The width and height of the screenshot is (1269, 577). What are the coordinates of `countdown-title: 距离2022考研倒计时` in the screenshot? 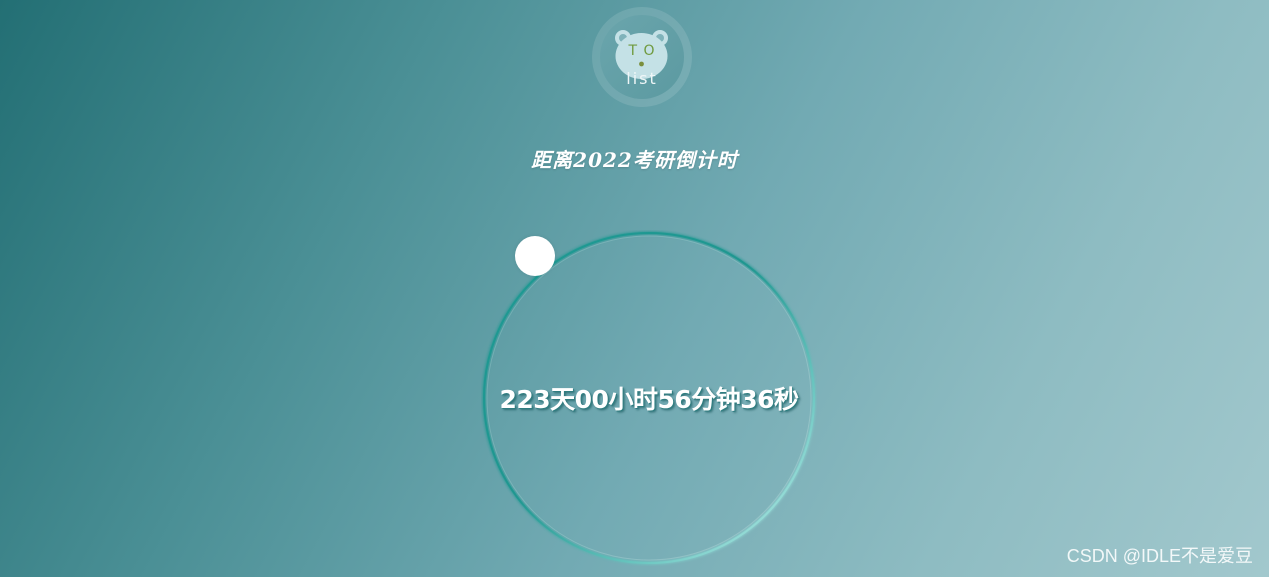 It's located at (634, 160).